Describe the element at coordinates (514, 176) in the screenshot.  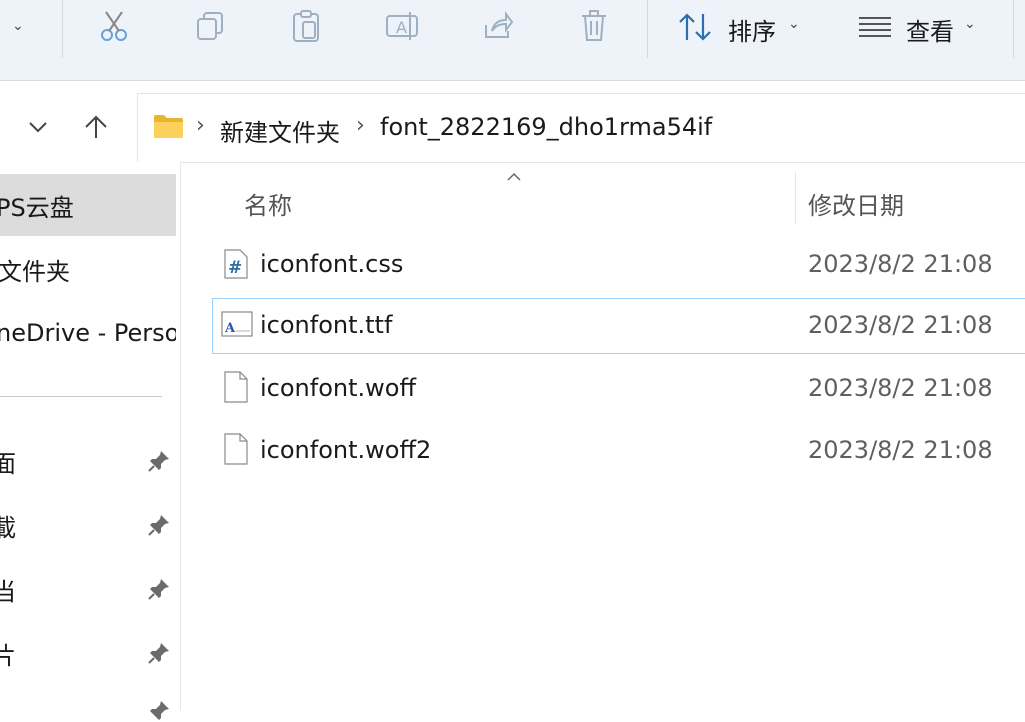
I see `sort-ascending-icon` at that location.